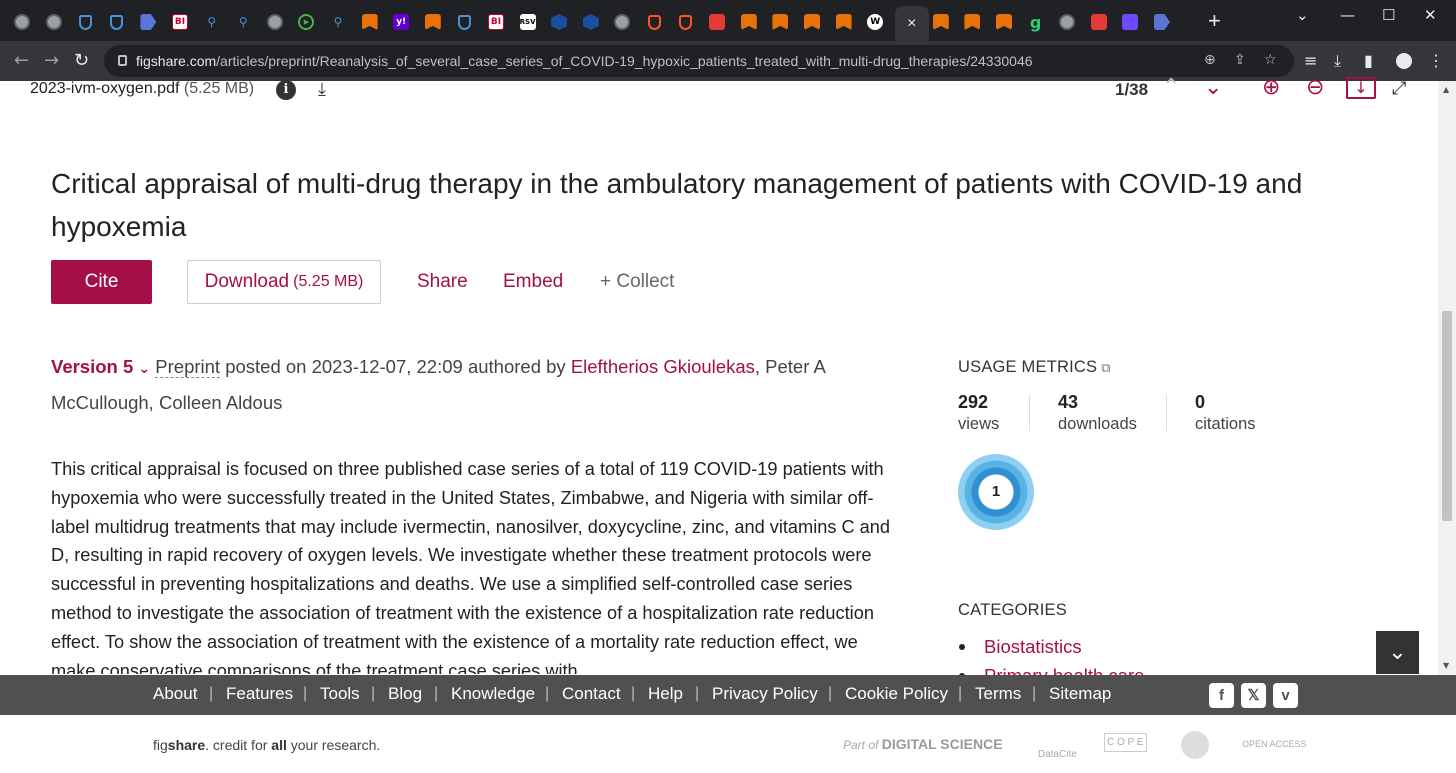 The image size is (1456, 773). I want to click on bookmark-star-icon: ☆, so click(1270, 60).